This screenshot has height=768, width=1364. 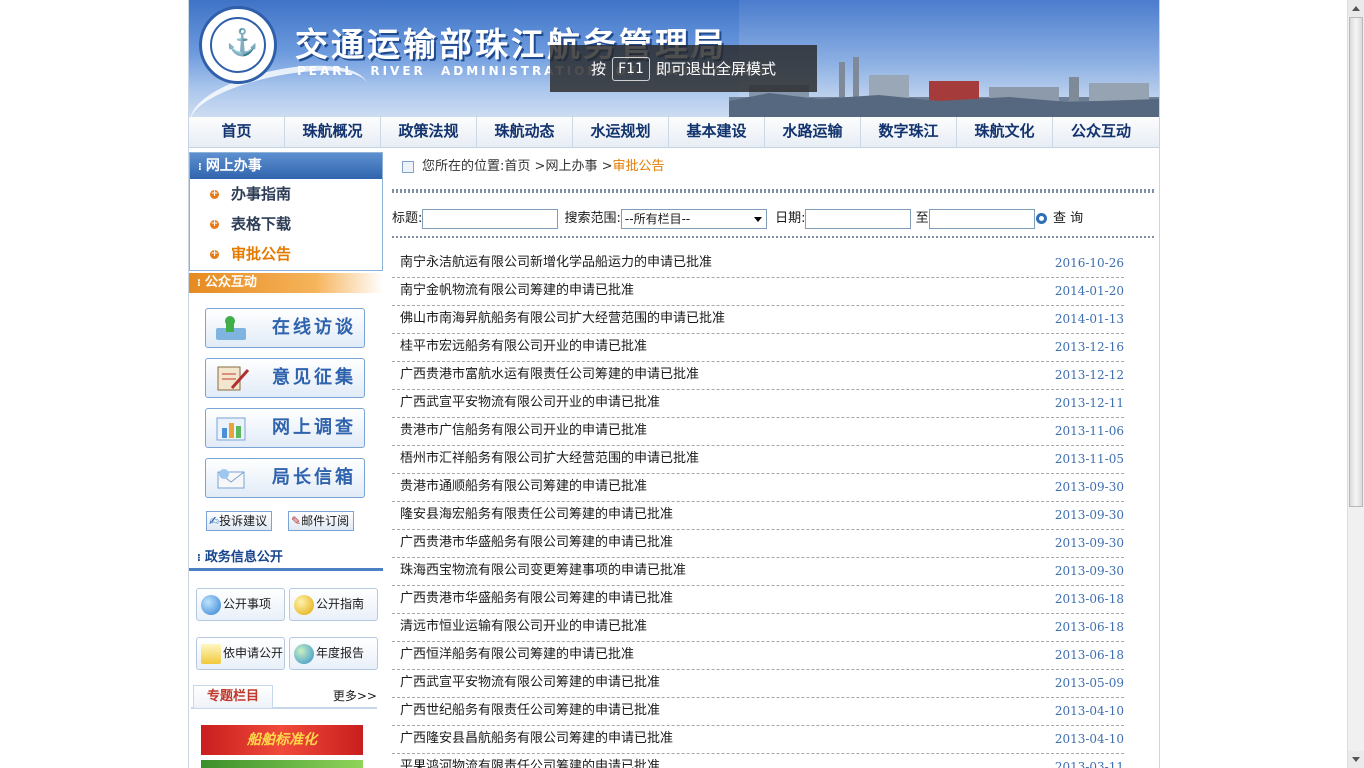 I want to click on gov-info-title: 政务信息公开, so click(x=243, y=557).